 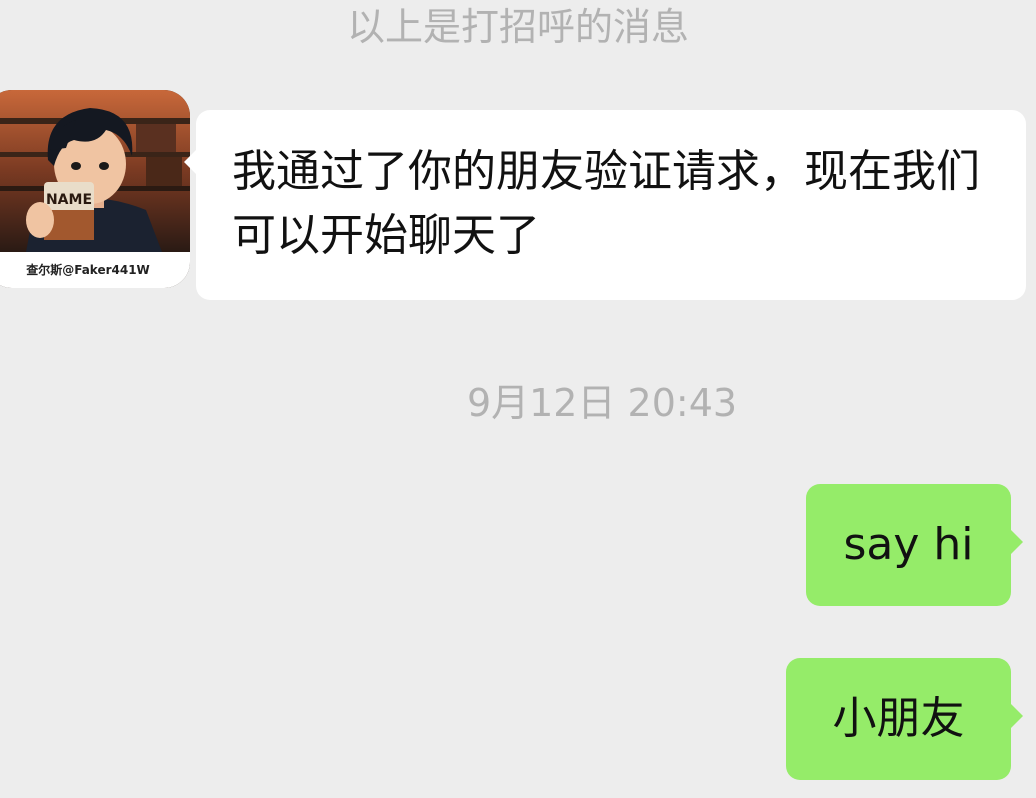 What do you see at coordinates (69, 200) in the screenshot?
I see `avatar-cup-text: NAME` at bounding box center [69, 200].